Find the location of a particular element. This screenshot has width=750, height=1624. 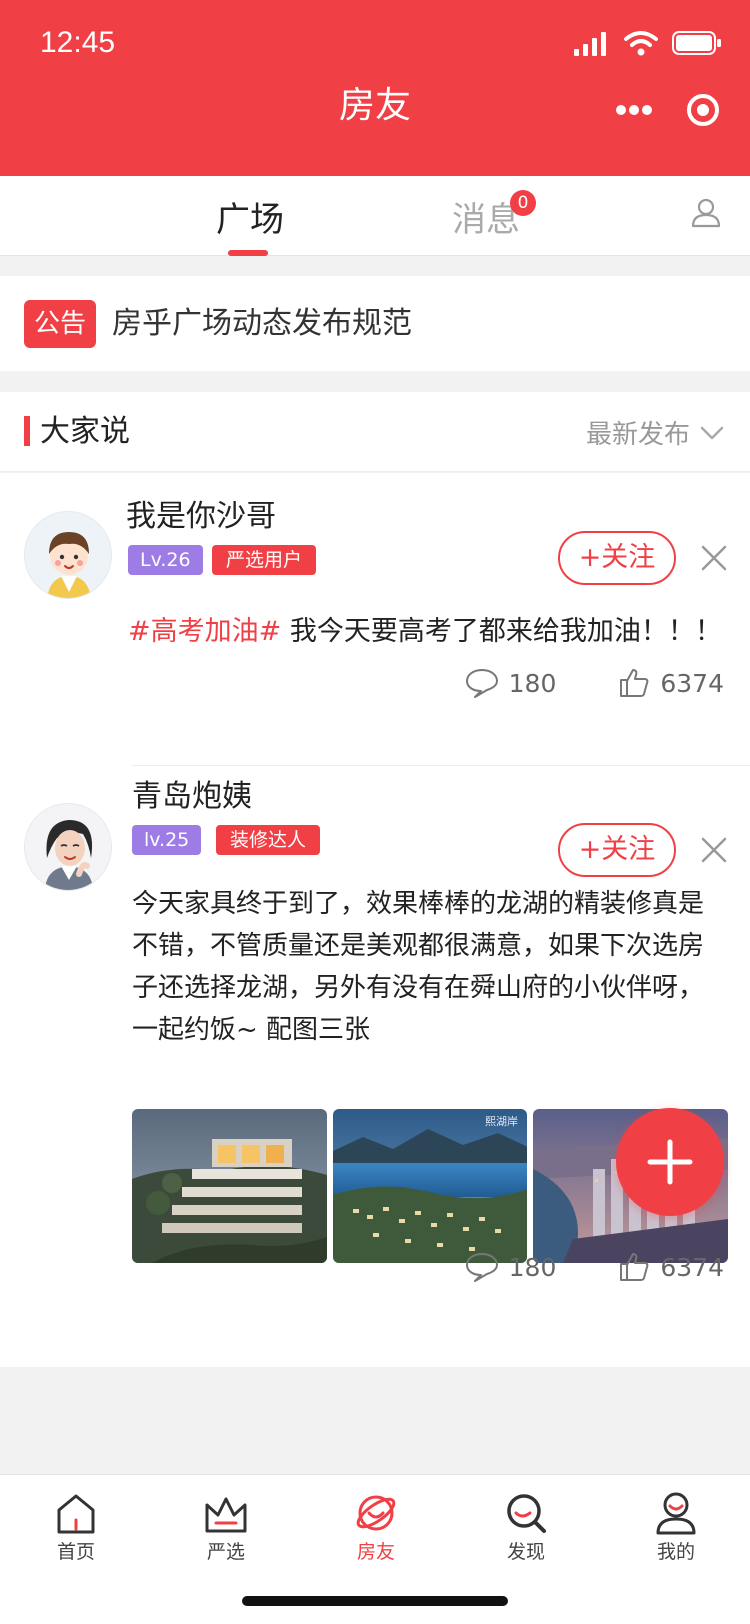

sort-dropdown: 最新发布 is located at coordinates (655, 432).